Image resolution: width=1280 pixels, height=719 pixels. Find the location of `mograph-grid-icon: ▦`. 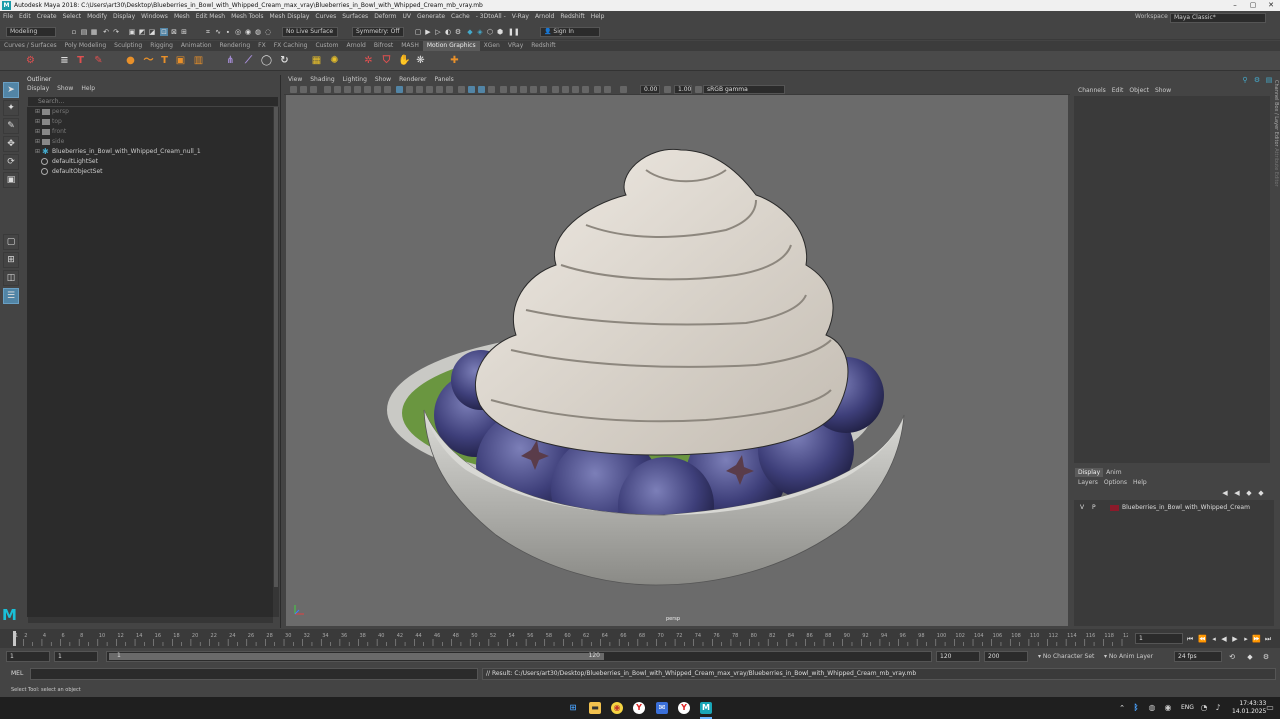

mograph-grid-icon: ▦ is located at coordinates (316, 60).